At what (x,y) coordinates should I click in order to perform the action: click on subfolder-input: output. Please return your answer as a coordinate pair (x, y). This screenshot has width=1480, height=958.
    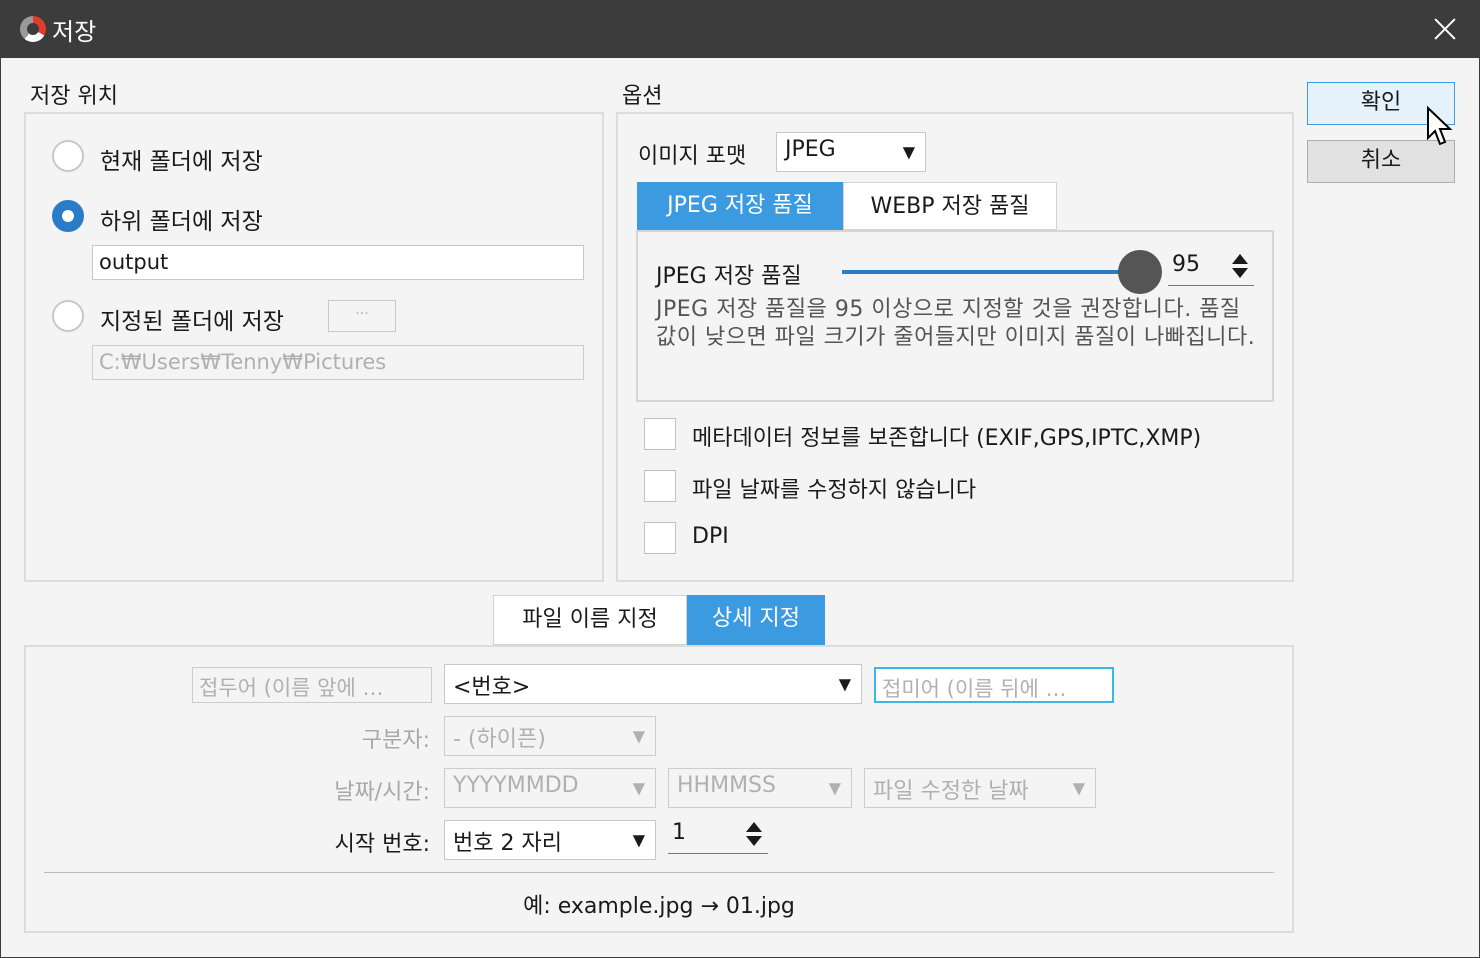
    Looking at the image, I should click on (338, 262).